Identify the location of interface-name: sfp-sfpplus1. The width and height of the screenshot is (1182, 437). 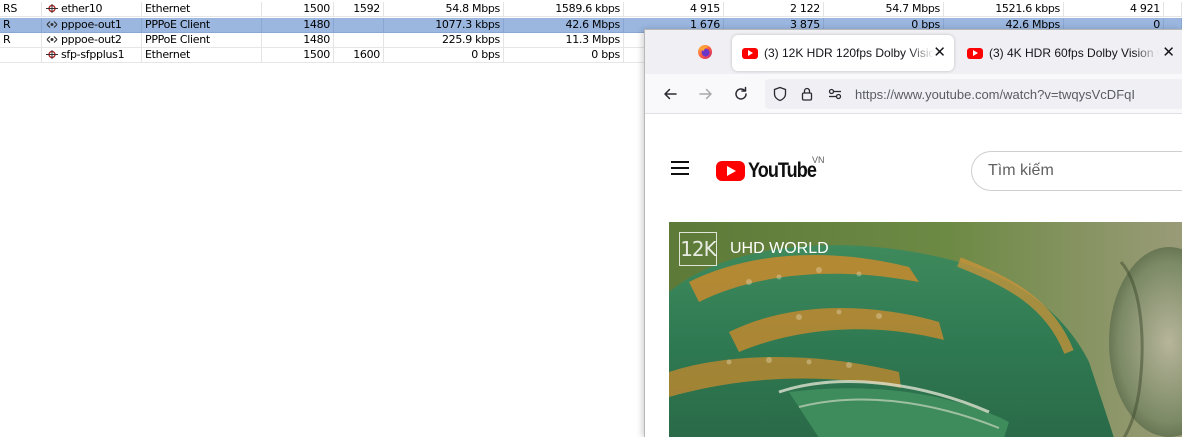
(93, 54).